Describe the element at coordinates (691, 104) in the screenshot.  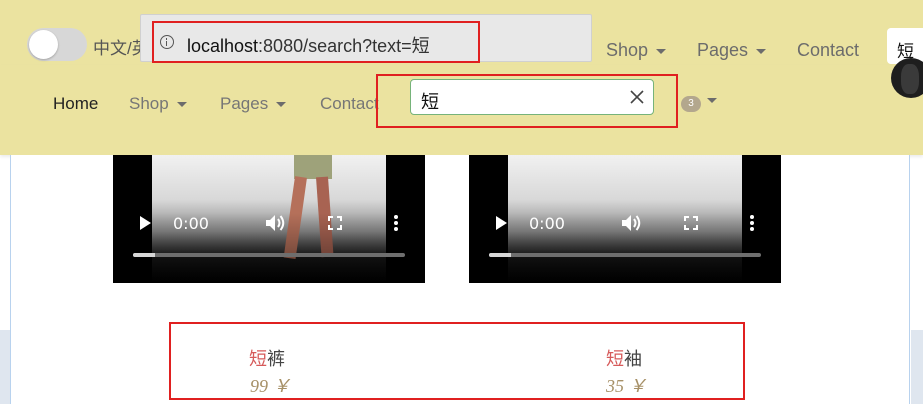
I see `cart-badge: 3` at that location.